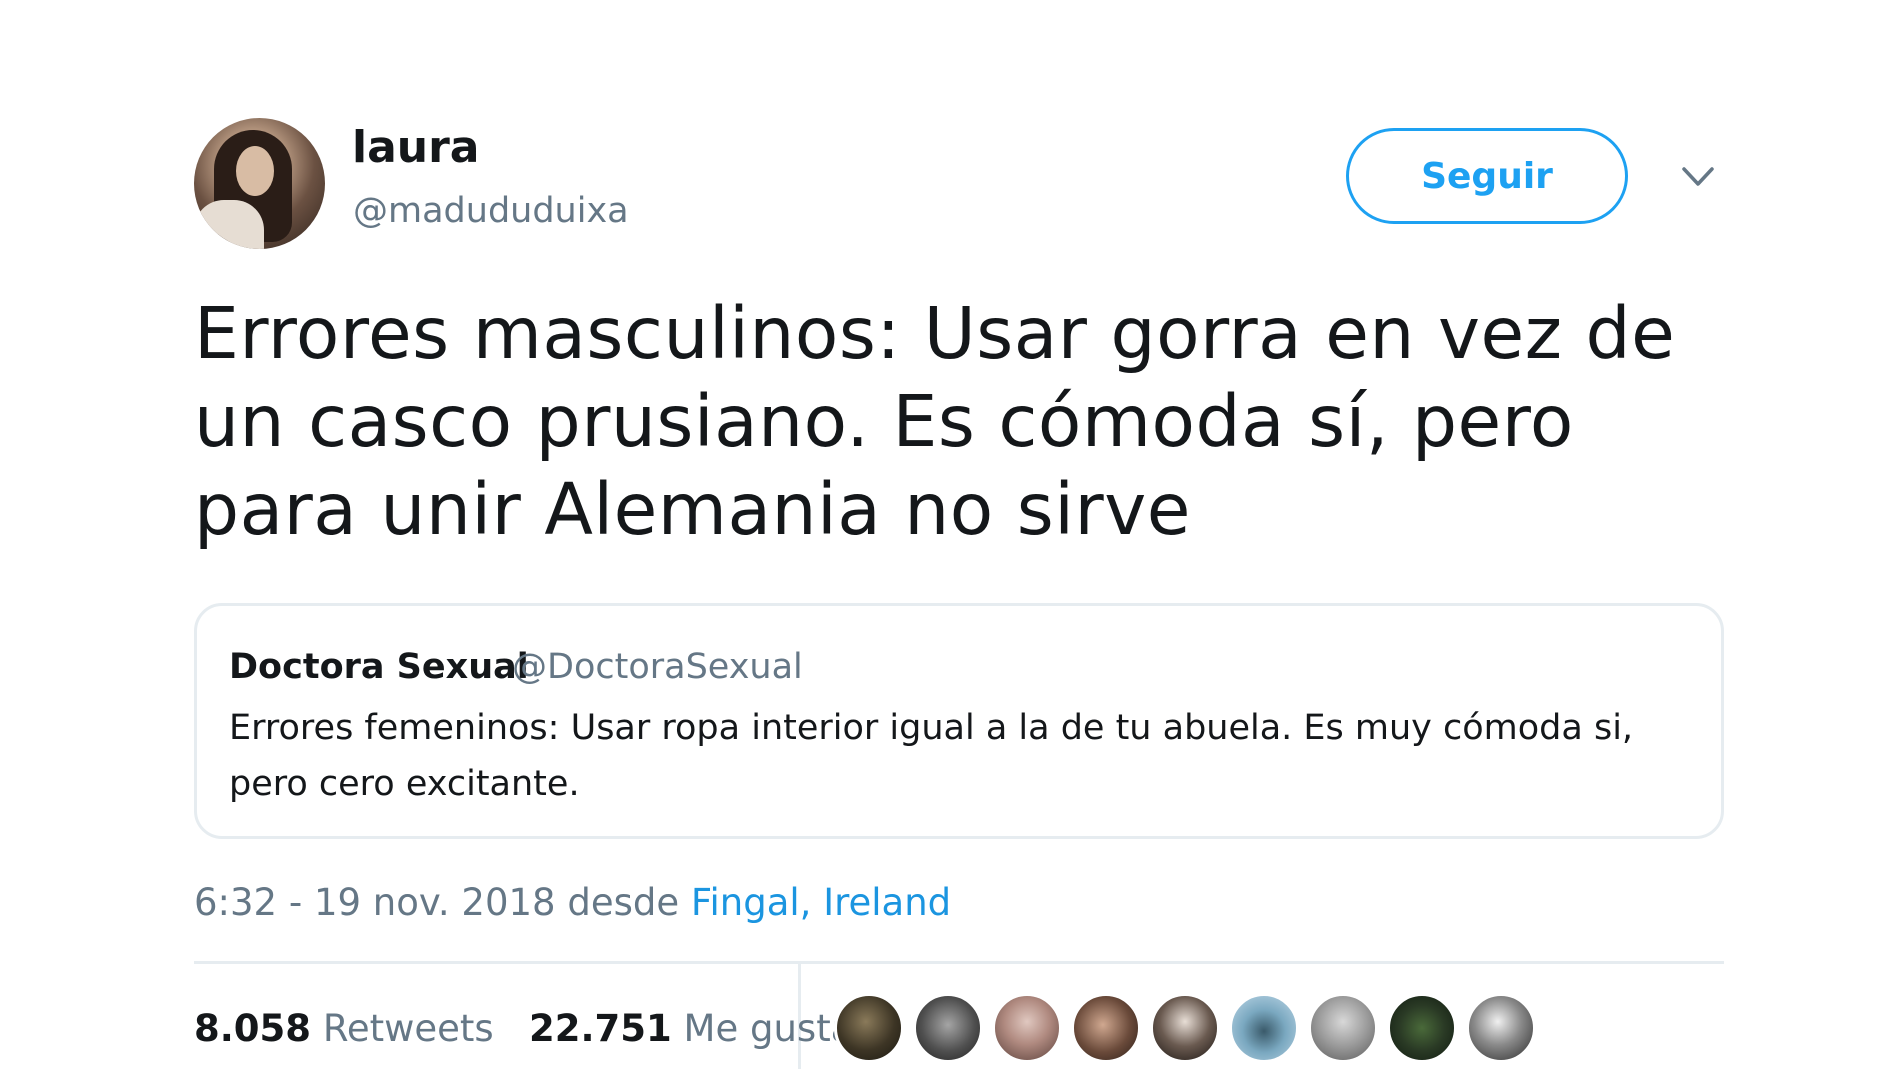 The height and width of the screenshot is (1069, 1900). What do you see at coordinates (416, 148) in the screenshot?
I see `author-name: laura` at bounding box center [416, 148].